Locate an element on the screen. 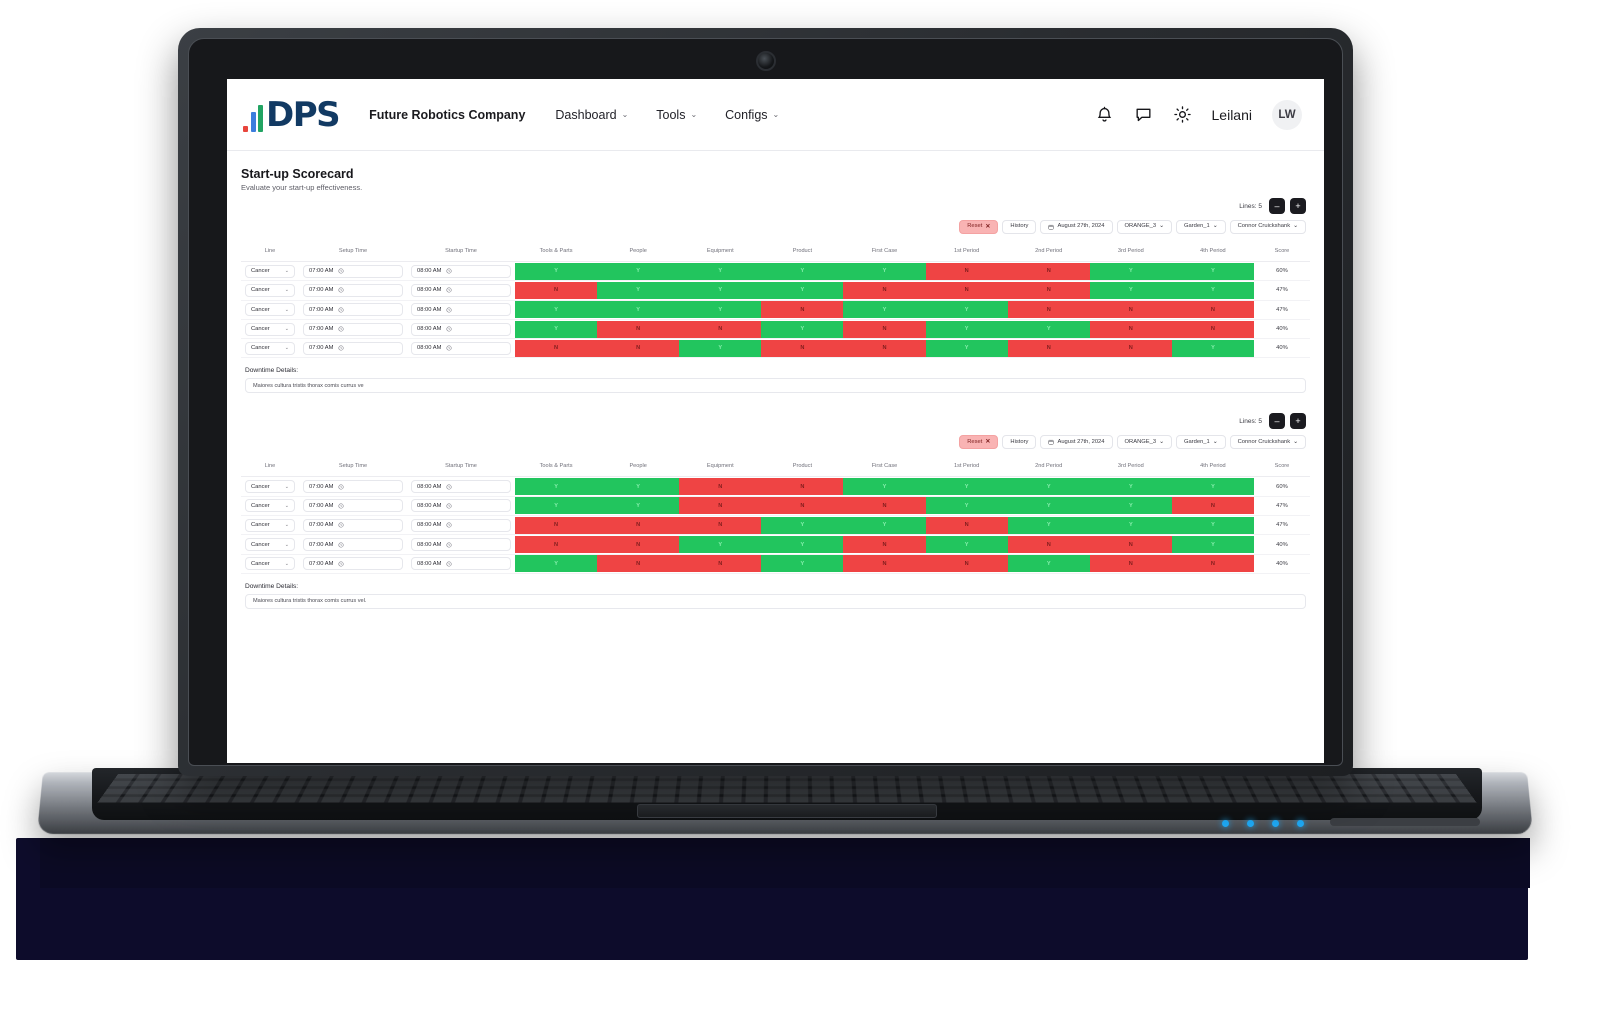 The height and width of the screenshot is (1030, 1620). brightness-icon is located at coordinates (1182, 114).